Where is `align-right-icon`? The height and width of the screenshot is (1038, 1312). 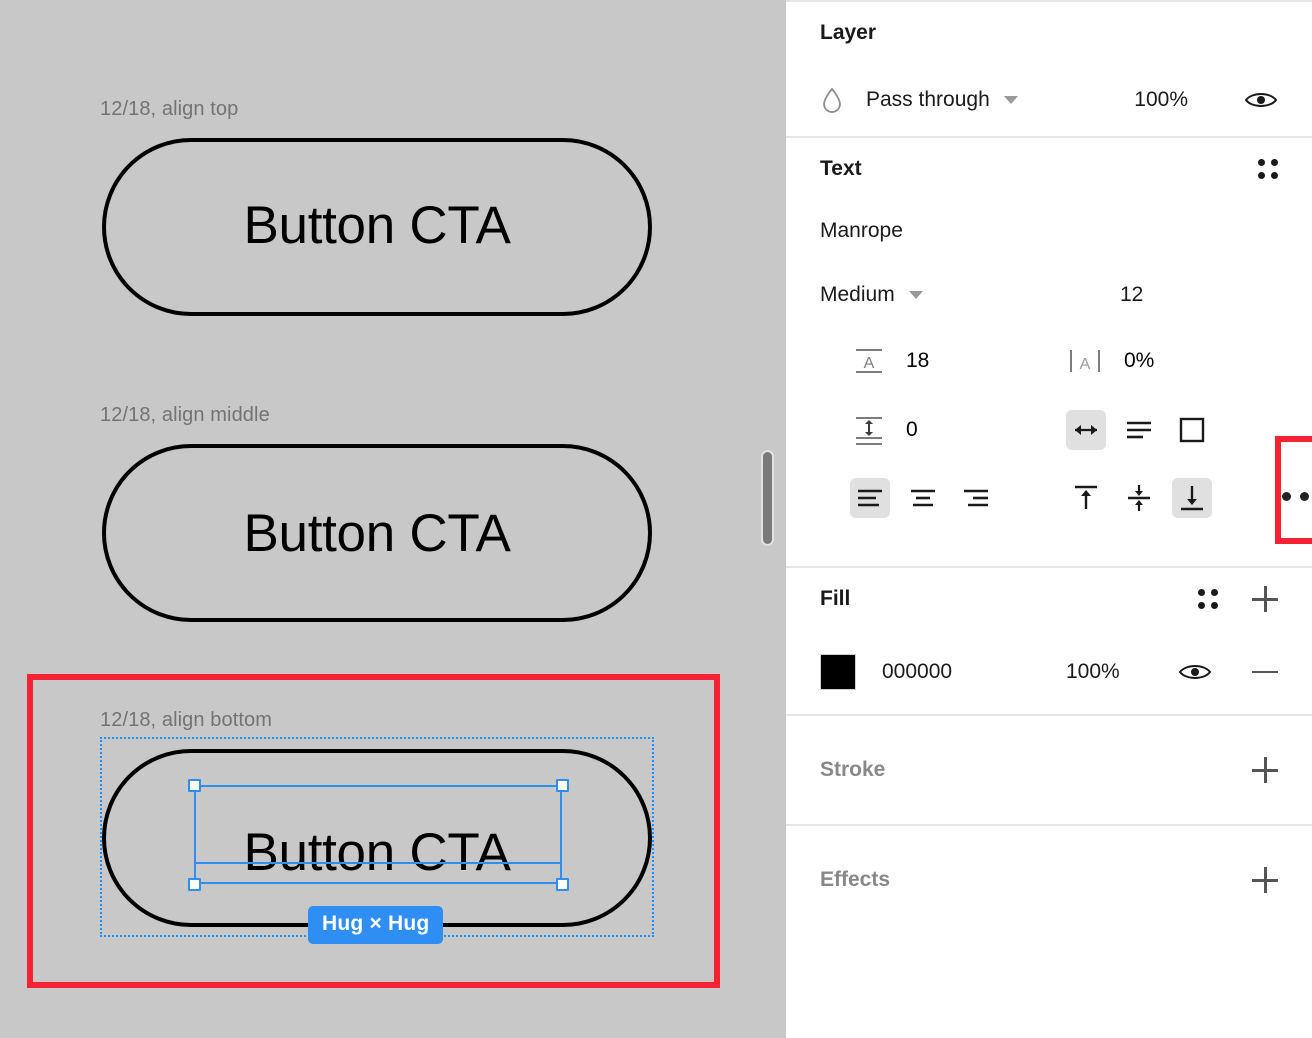
align-right-icon is located at coordinates (976, 498).